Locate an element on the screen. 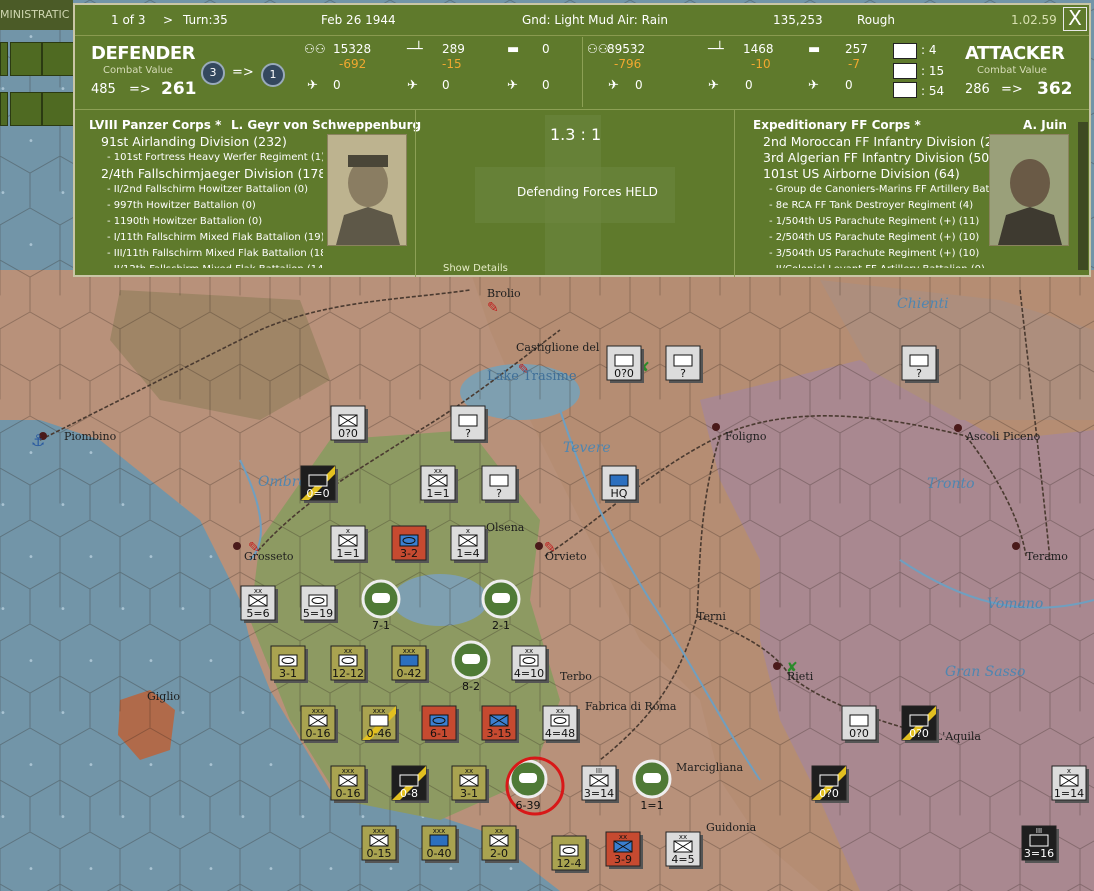 The image size is (1094, 891). unit-counter: x 1=14 is located at coordinates (1070, 784).